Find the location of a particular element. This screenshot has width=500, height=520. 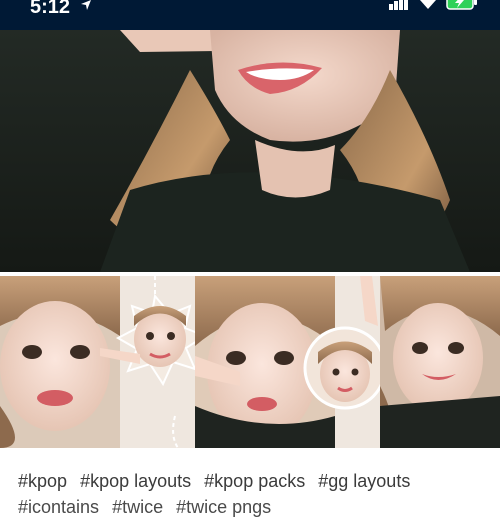

tag-kpop-packs: #kpop packs is located at coordinates (254, 481).